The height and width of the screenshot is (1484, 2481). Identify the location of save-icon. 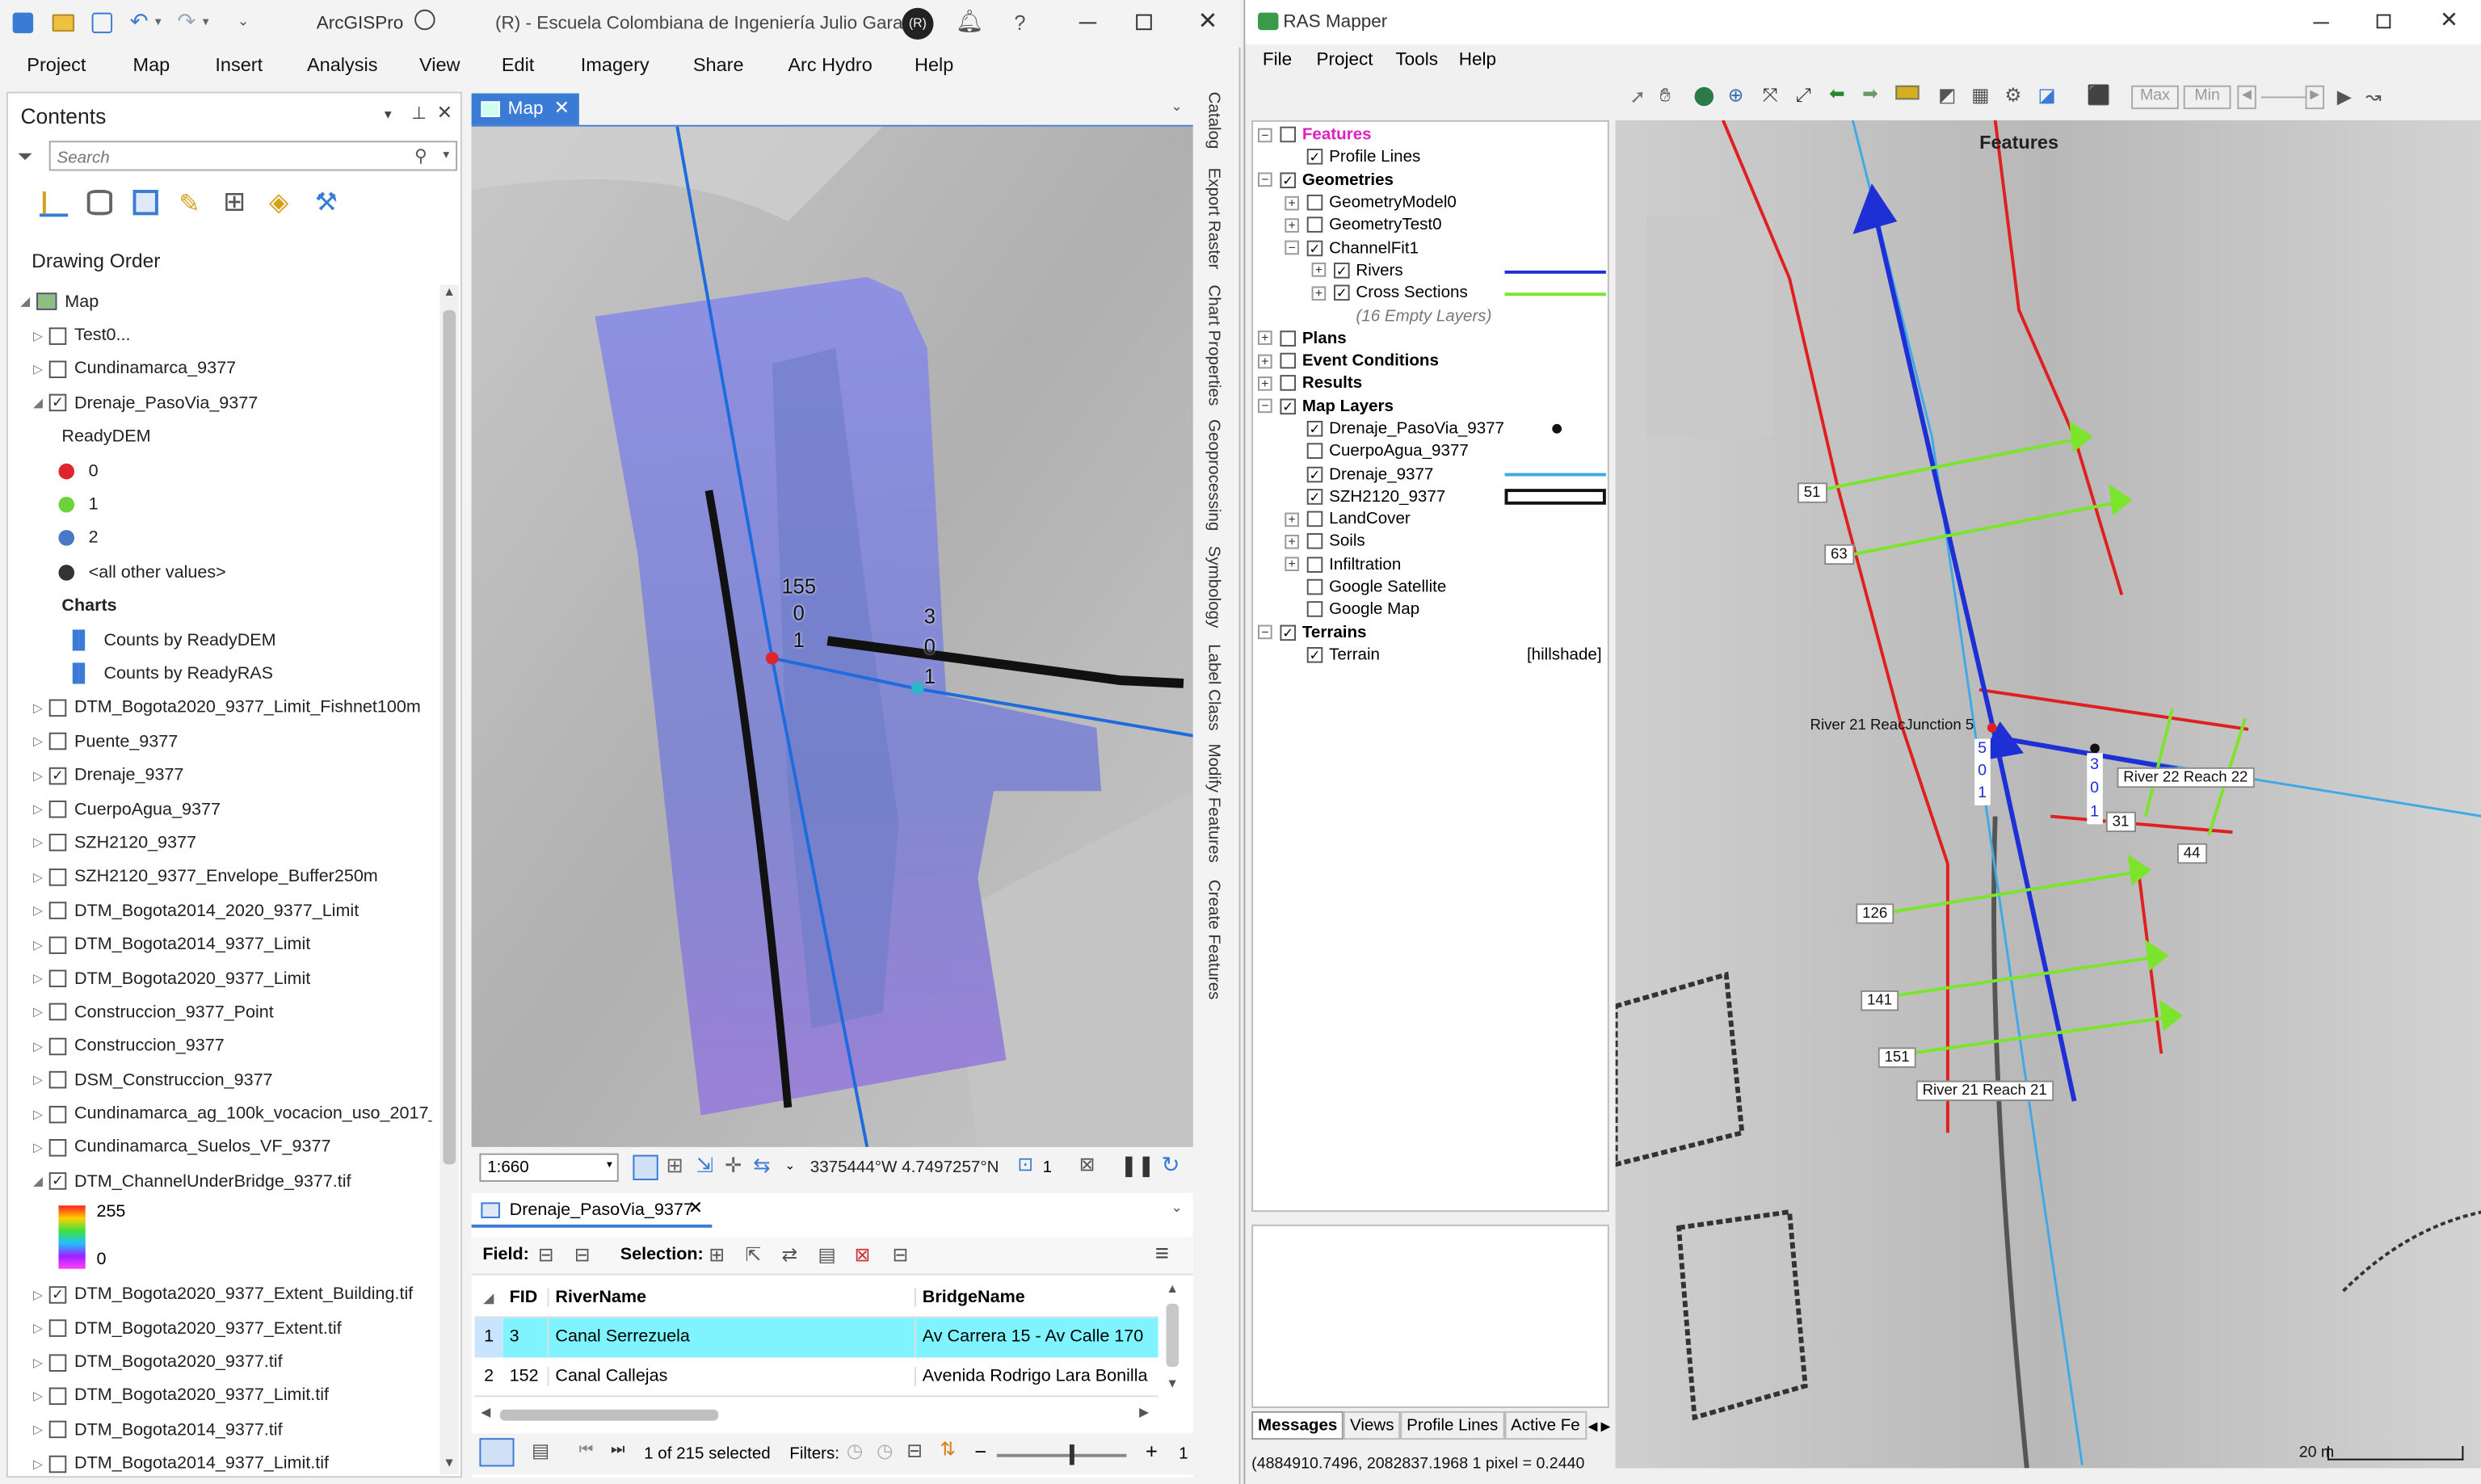
(102, 23).